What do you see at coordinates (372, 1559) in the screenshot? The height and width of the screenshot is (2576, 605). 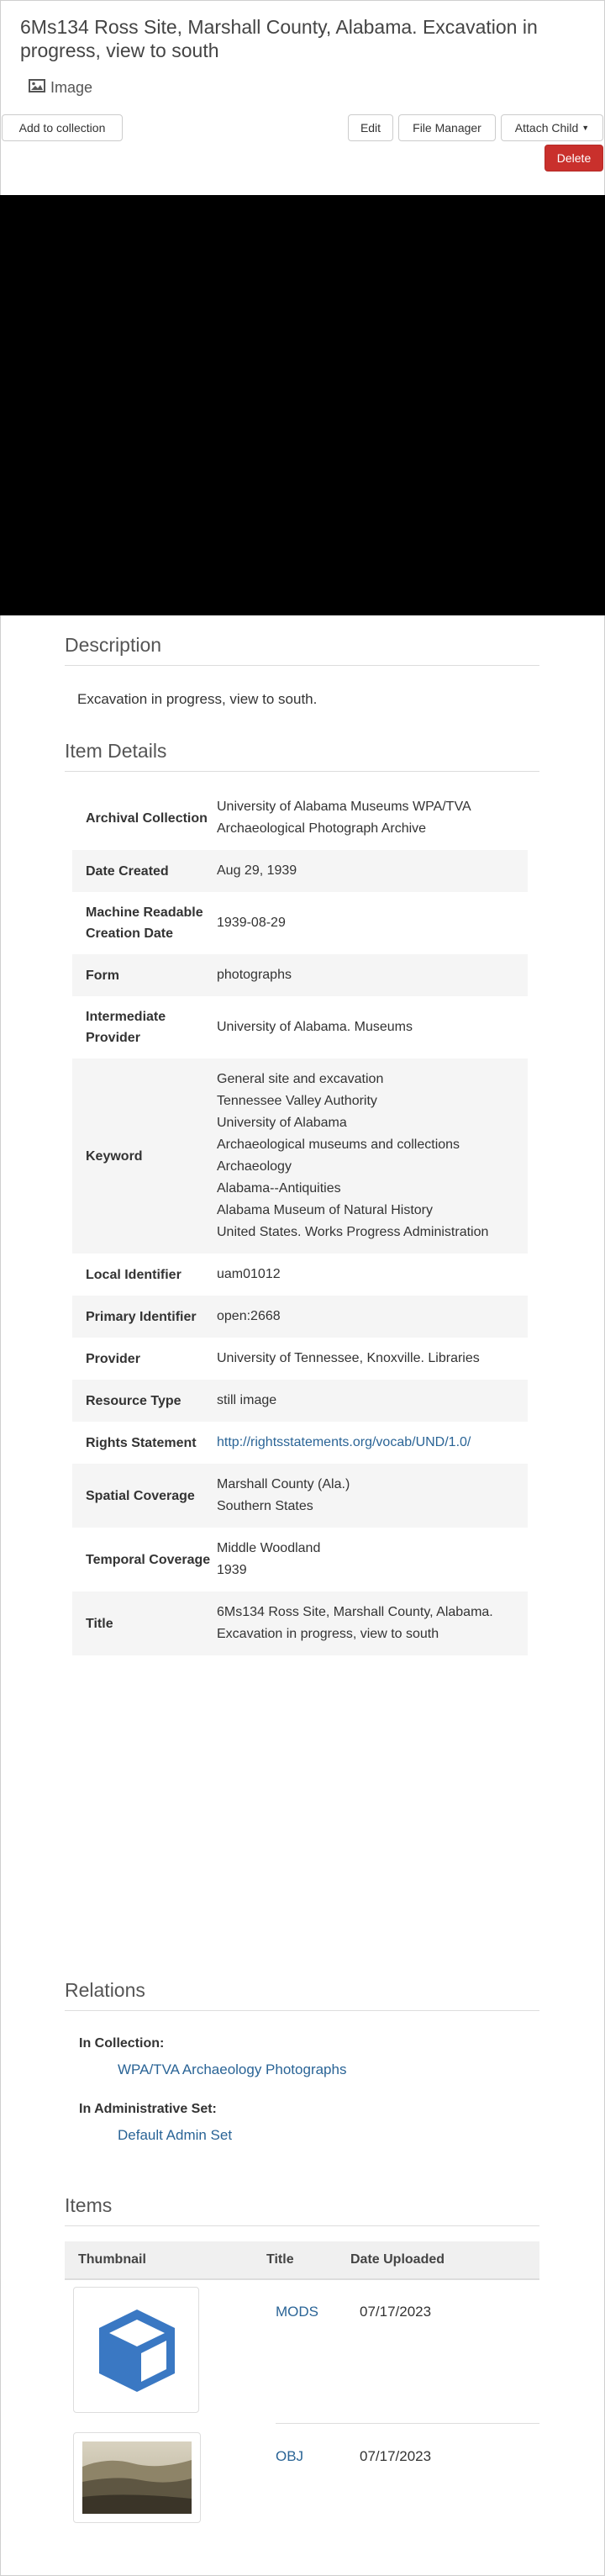 I see `detail-value: Middle Woodland 1939` at bounding box center [372, 1559].